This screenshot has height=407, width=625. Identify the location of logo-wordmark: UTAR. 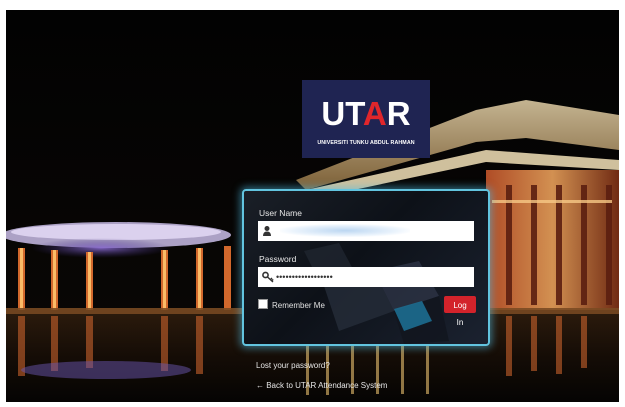
(366, 113).